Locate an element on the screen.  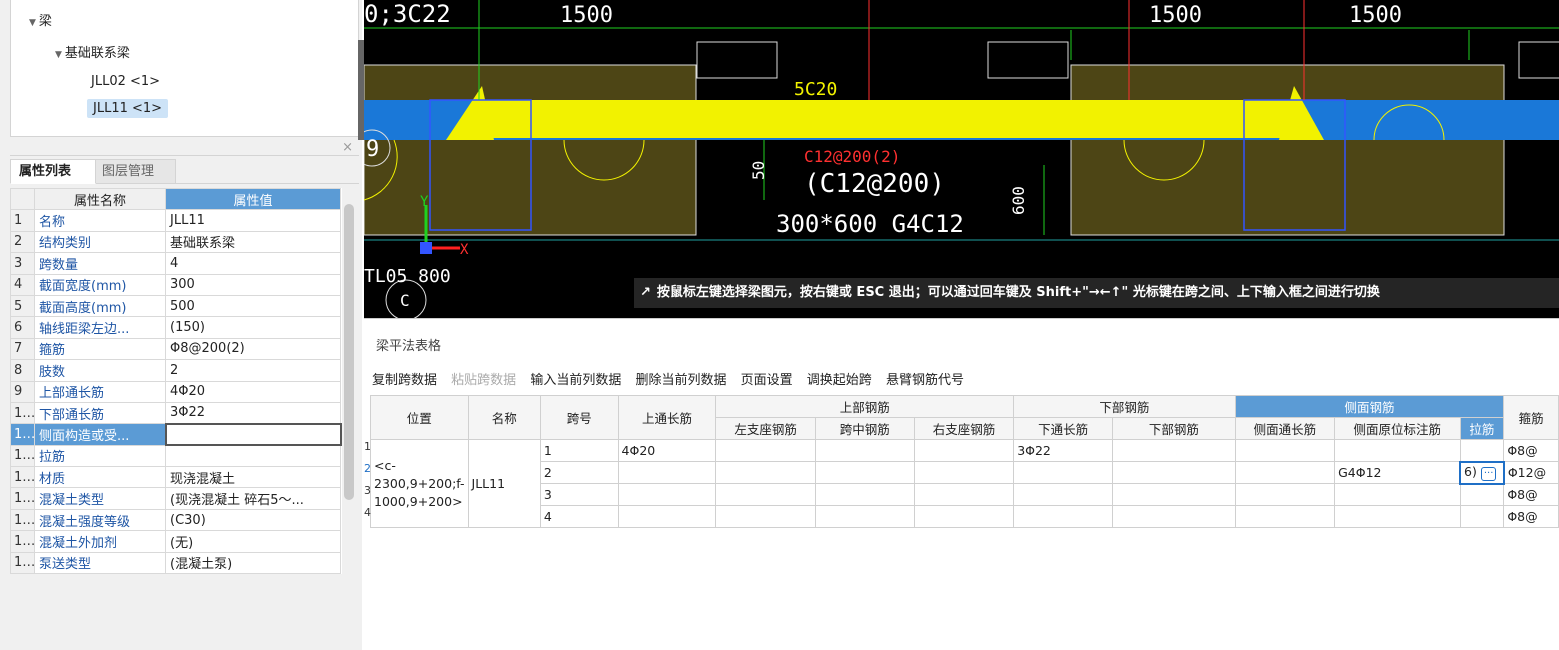
delete-column-button: 删除当前列数据 is located at coordinates (680, 380).